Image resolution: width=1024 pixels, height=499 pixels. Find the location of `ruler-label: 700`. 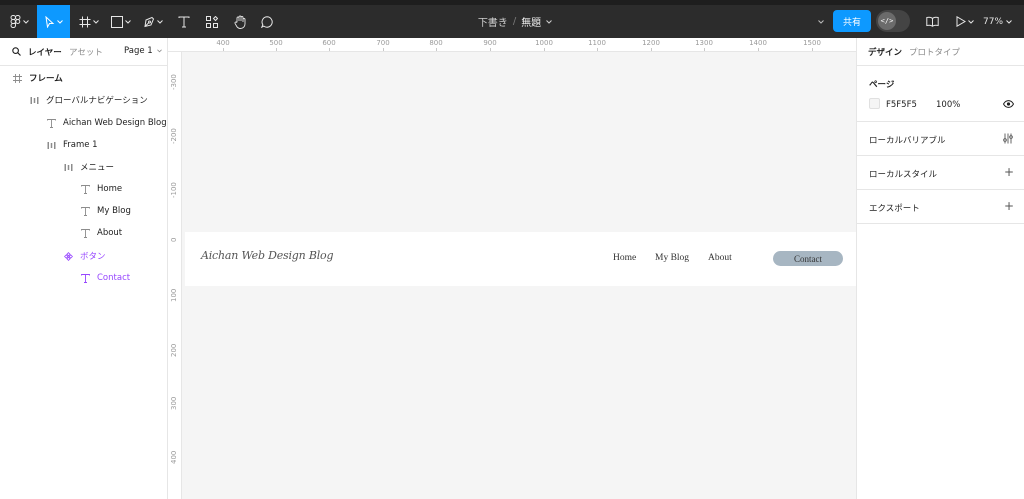

ruler-label: 700 is located at coordinates (383, 43).